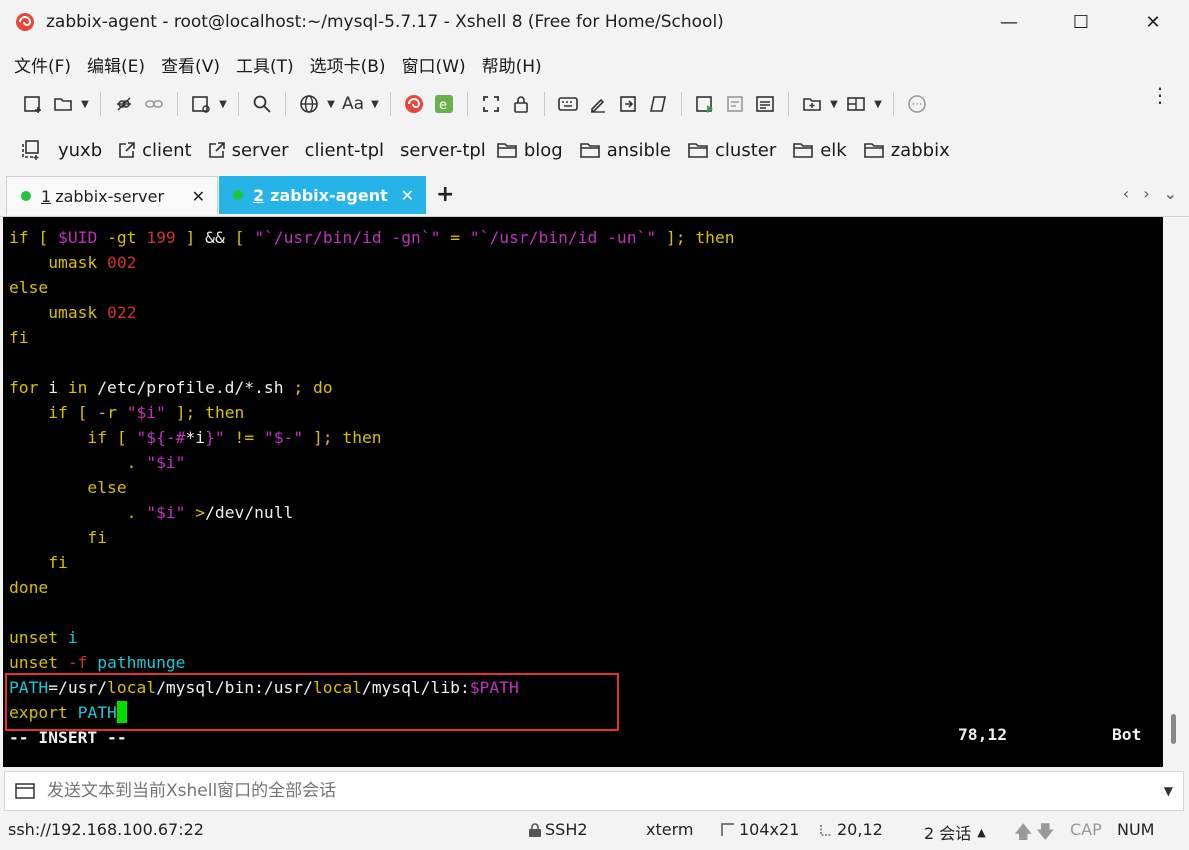  I want to click on keyboard-icon, so click(568, 104).